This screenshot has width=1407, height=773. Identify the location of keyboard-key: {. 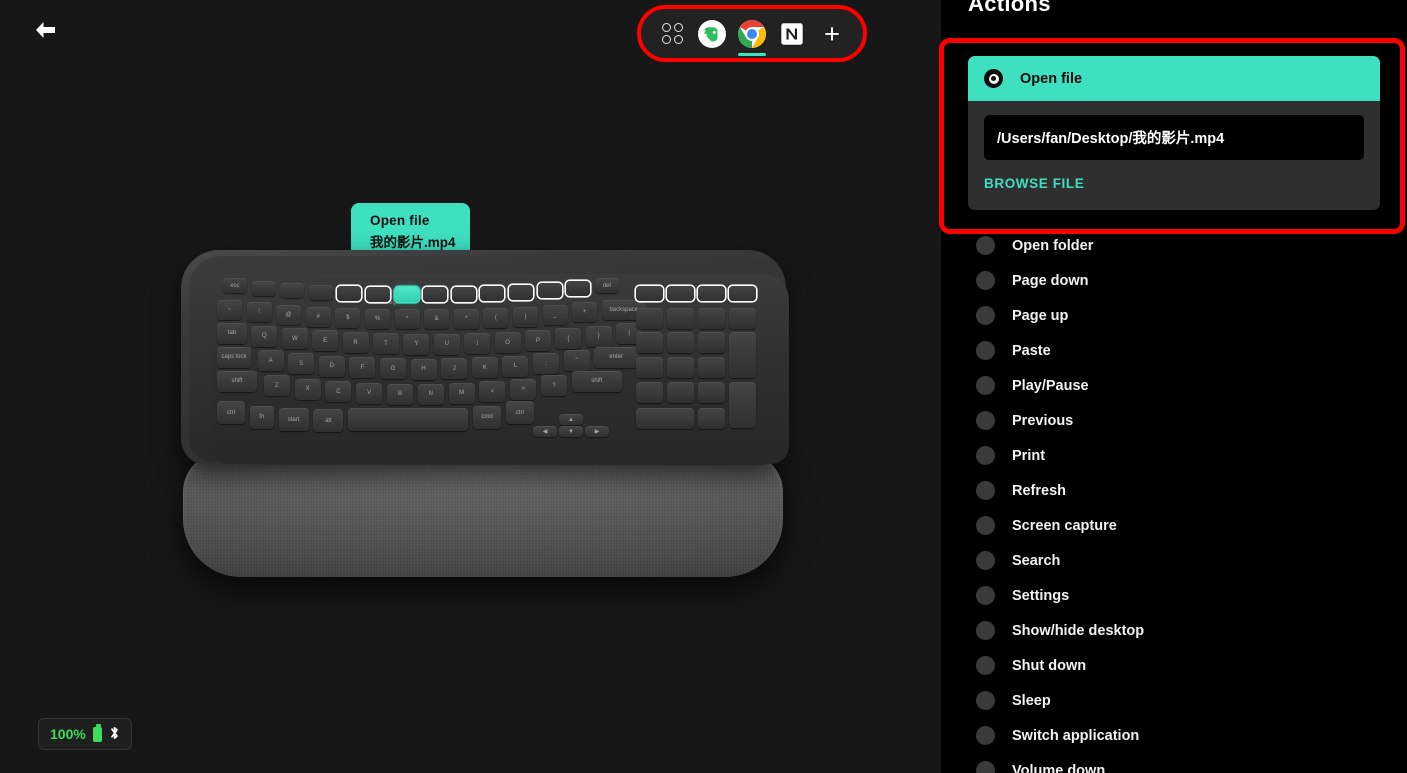
(568, 339).